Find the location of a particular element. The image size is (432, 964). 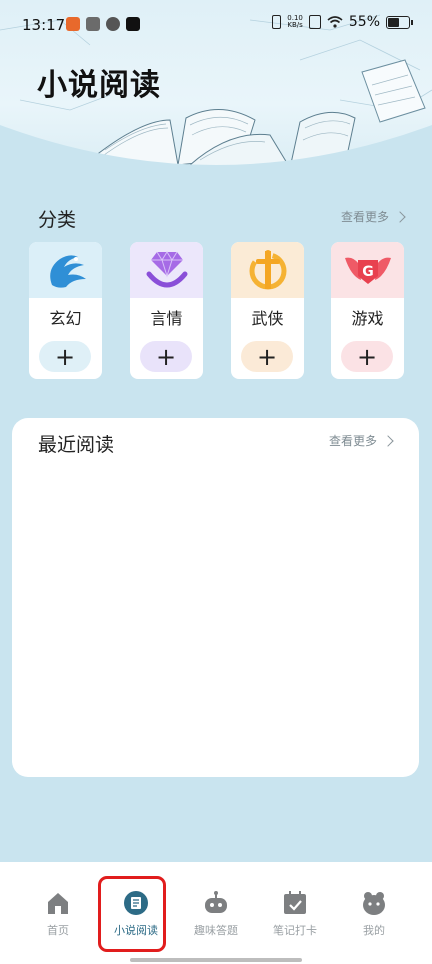

no-sim-icon is located at coordinates (314, 22).